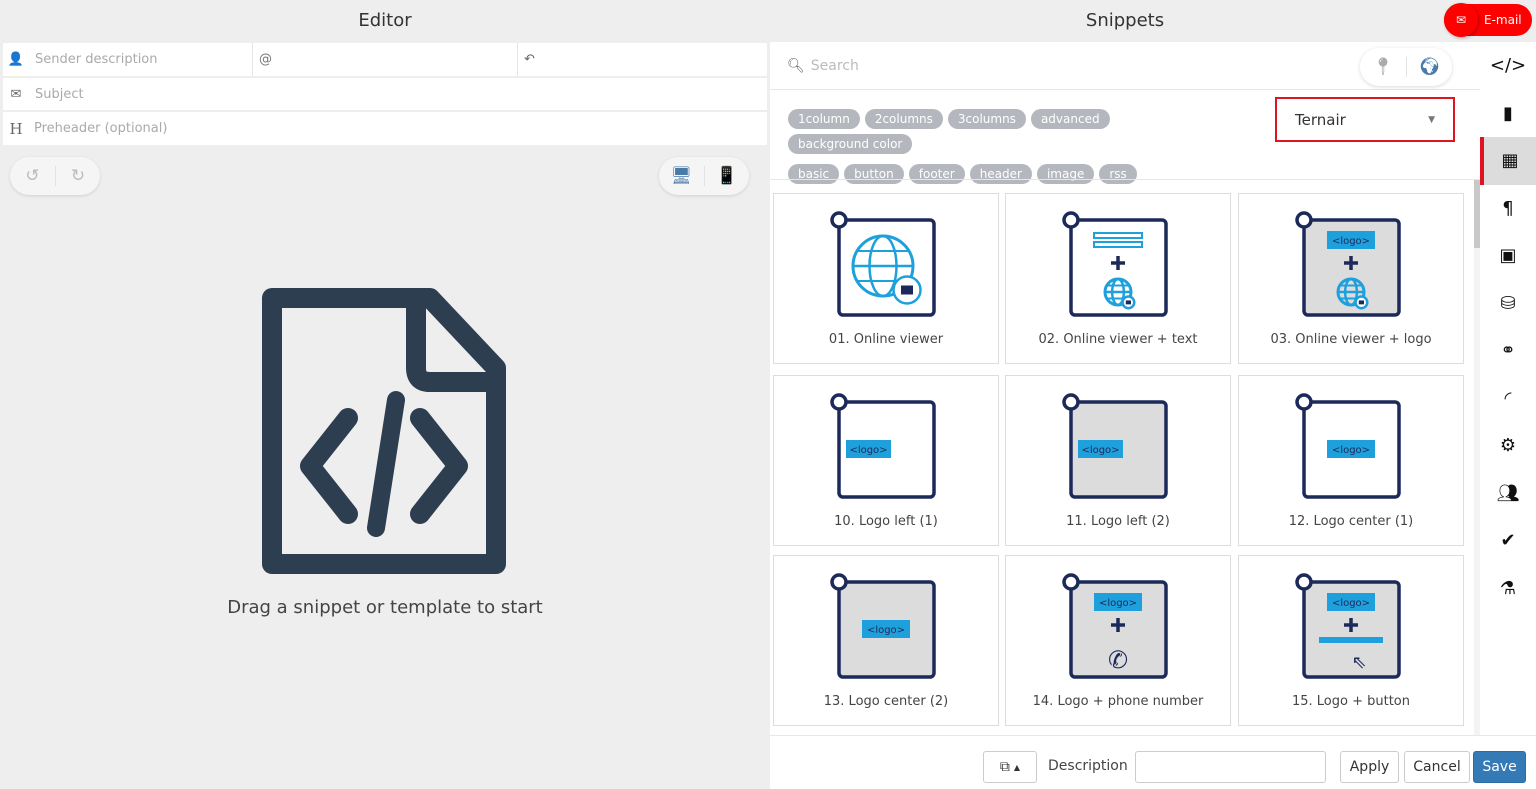 The image size is (1536, 789). I want to click on snippet-thumbnail, so click(1115, 264).